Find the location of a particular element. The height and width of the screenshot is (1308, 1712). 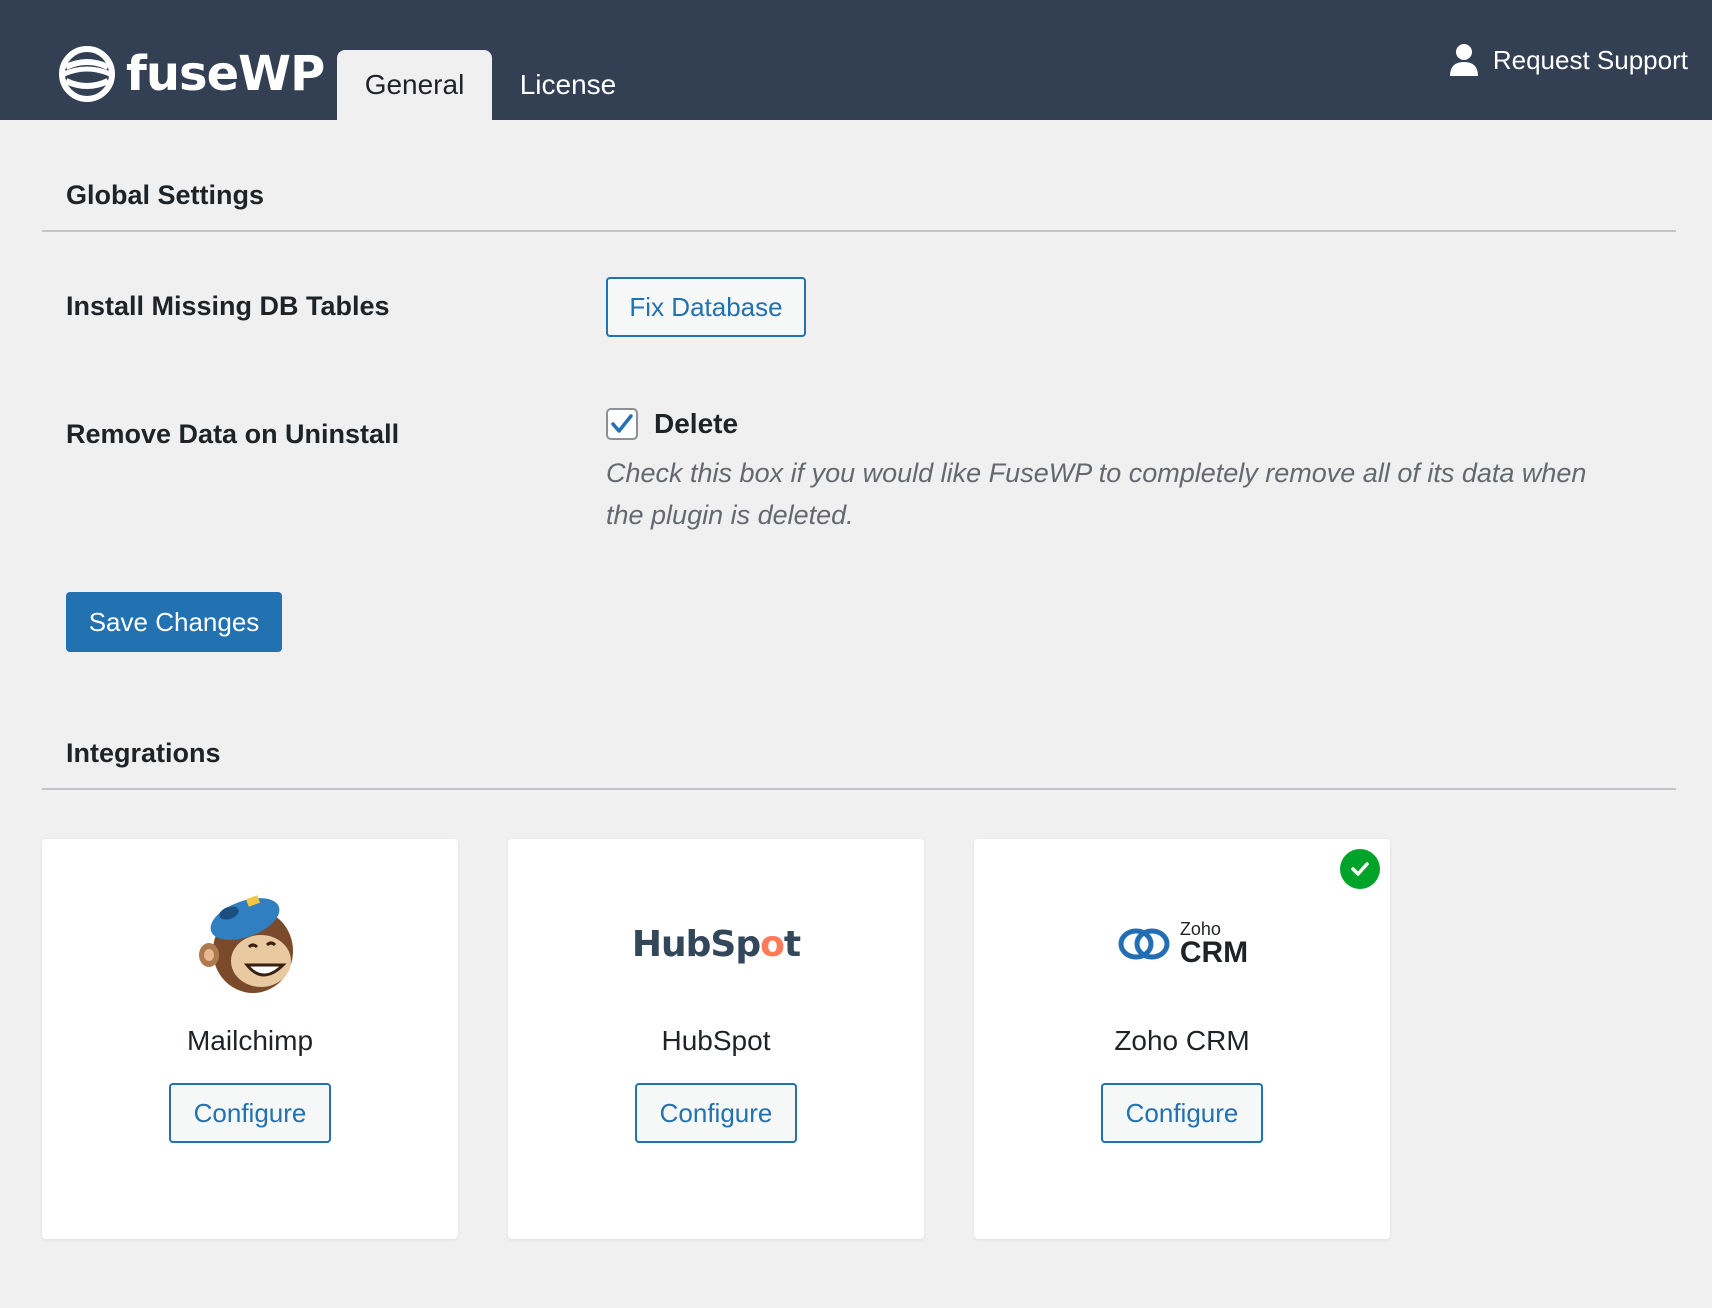

save-changes-button: Save Changes is located at coordinates (174, 622).